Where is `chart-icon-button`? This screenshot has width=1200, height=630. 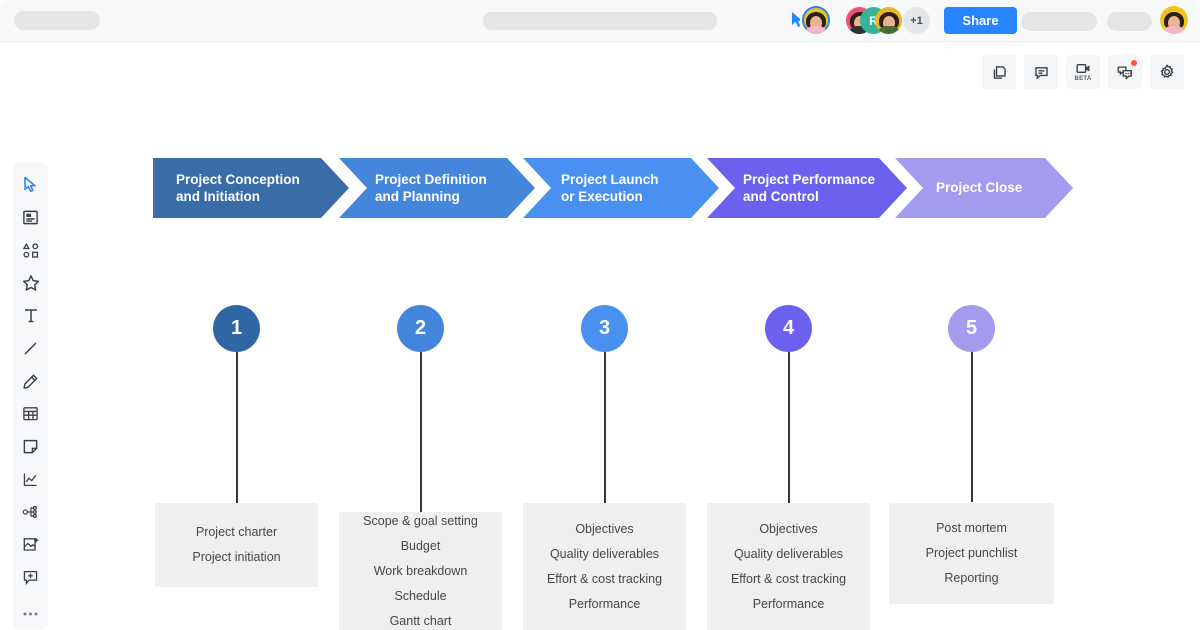 chart-icon-button is located at coordinates (30, 481).